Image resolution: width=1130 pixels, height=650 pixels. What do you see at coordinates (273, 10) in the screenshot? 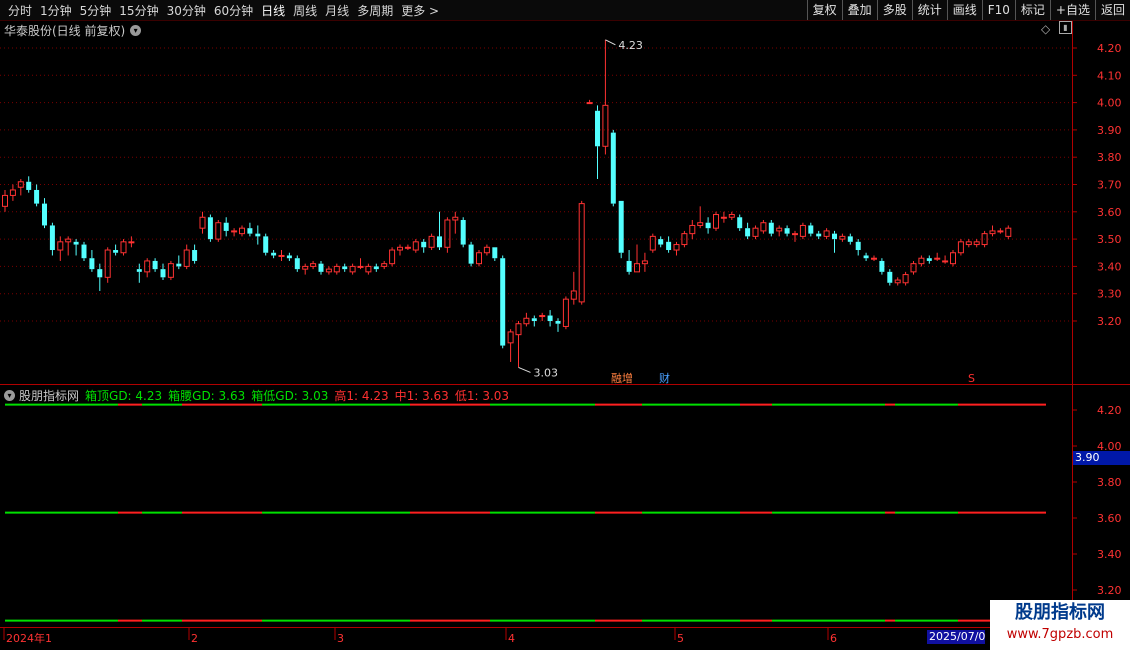
I see `period-tab-6: 日线` at bounding box center [273, 10].